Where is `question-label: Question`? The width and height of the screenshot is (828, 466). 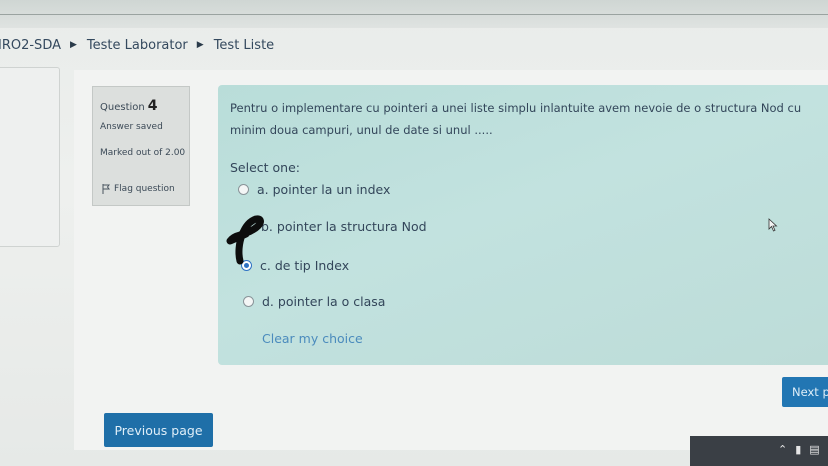 question-label: Question is located at coordinates (122, 107).